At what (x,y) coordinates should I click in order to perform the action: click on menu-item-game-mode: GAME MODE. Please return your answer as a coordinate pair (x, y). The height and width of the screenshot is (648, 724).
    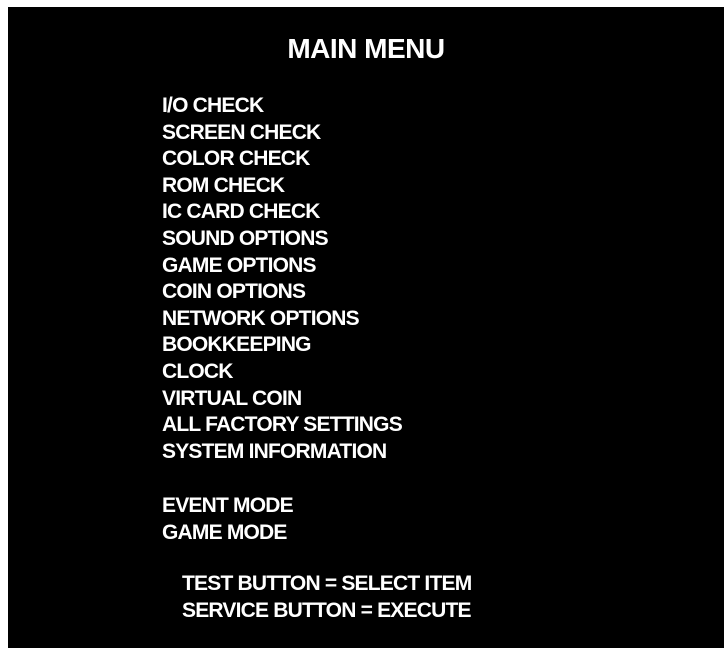
    Looking at the image, I should click on (227, 533).